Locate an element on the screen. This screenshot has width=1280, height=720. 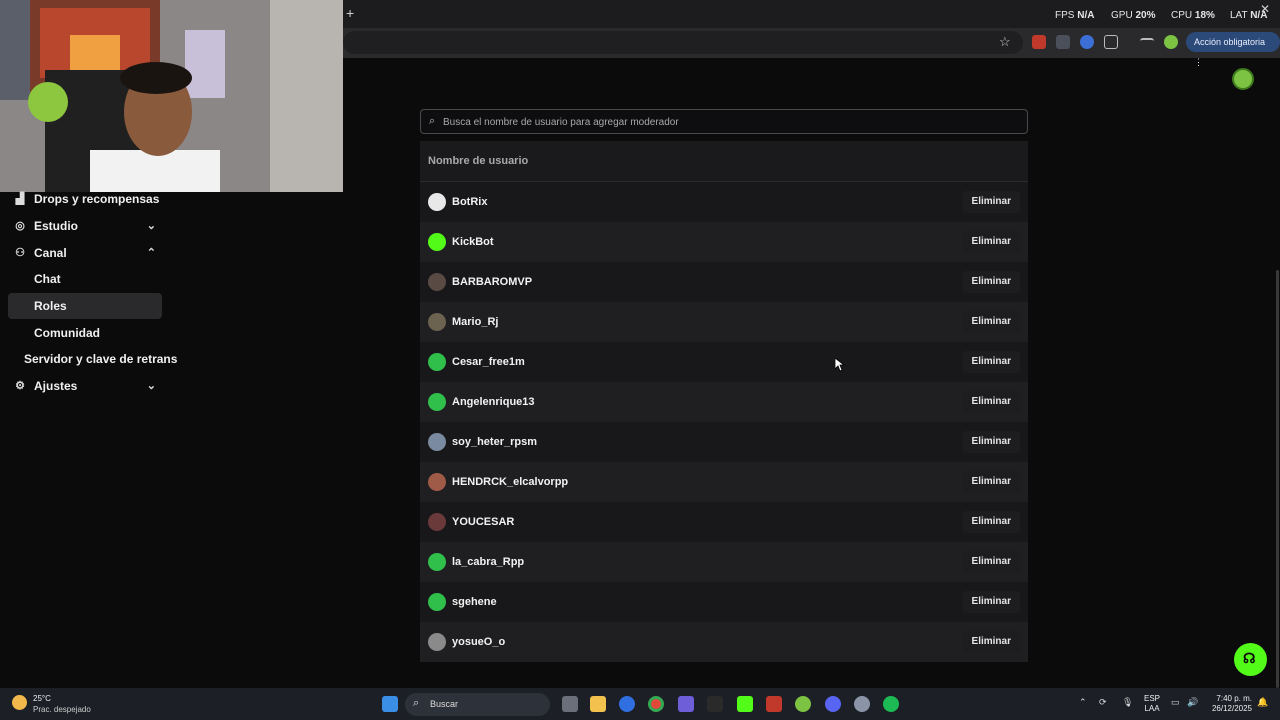
table-row: yosueO_o Eliminar is located at coordinates (724, 642).